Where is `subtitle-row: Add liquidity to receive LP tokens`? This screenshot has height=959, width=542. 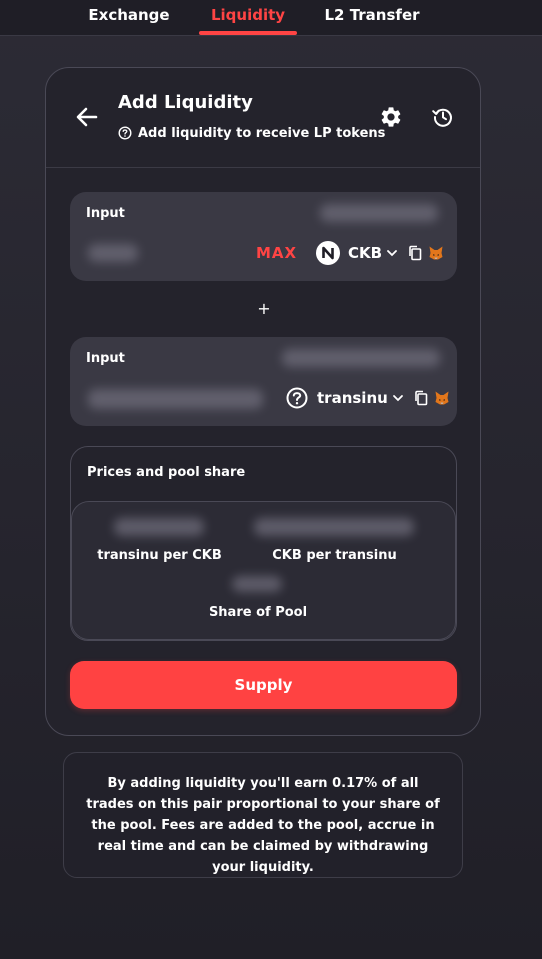
subtitle-row: Add liquidity to receive LP tokens is located at coordinates (251, 133).